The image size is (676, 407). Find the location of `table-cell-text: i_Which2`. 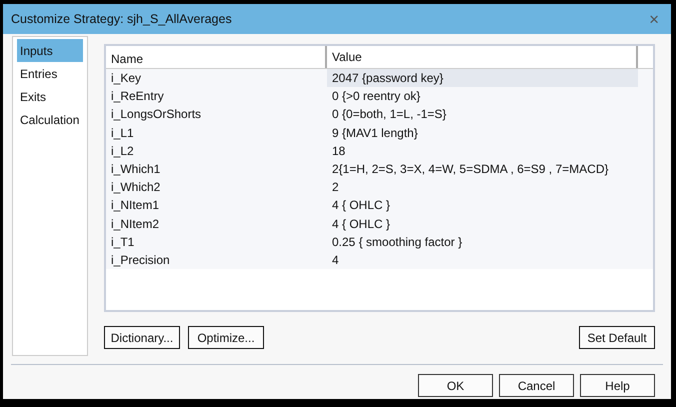

table-cell-text: i_Which2 is located at coordinates (136, 187).